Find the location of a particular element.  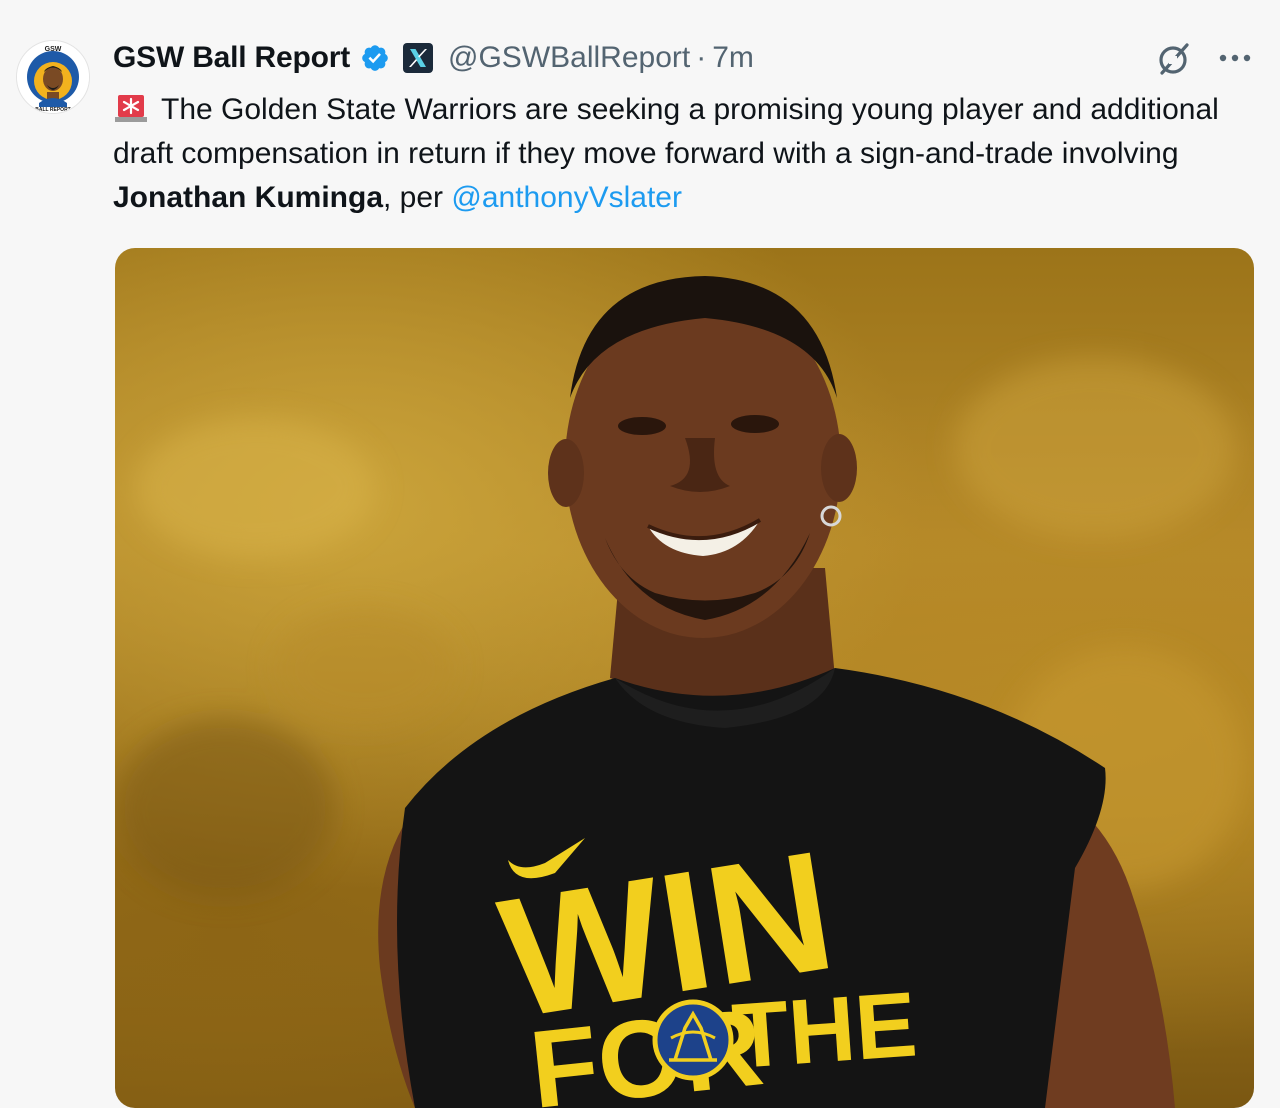

tweet-text-part2: , per is located at coordinates (417, 197).